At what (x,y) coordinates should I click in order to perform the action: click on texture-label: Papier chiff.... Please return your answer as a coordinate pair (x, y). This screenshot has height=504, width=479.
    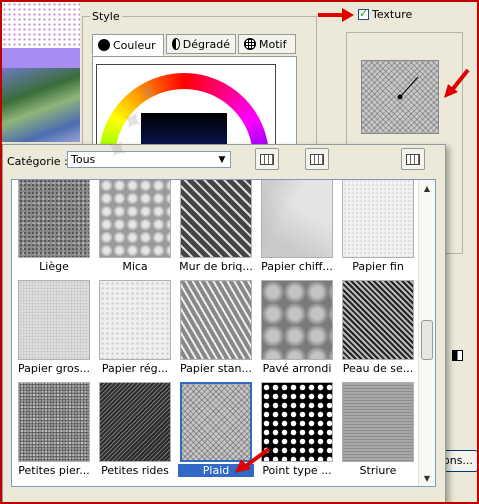
    Looking at the image, I should click on (297, 266).